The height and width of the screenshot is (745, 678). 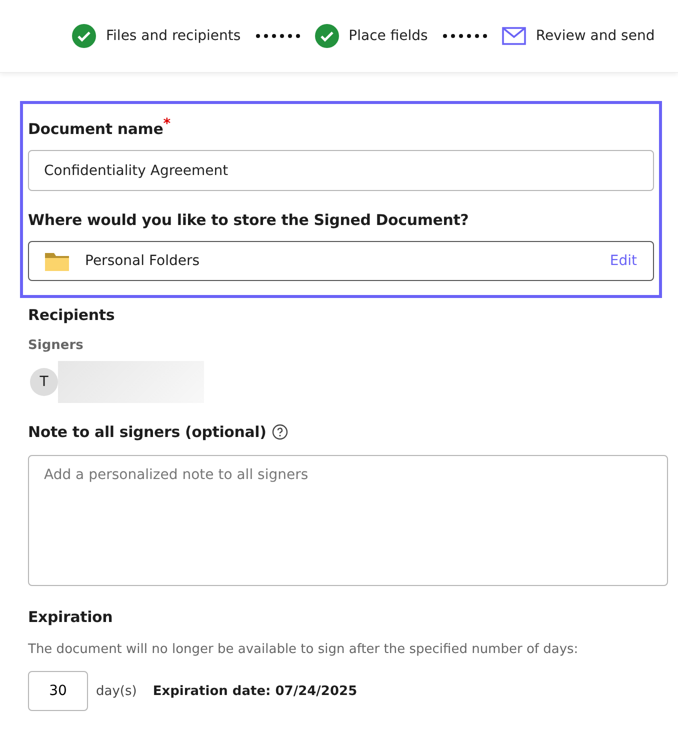 I want to click on field-label: Note to all signers (optional), so click(x=147, y=432).